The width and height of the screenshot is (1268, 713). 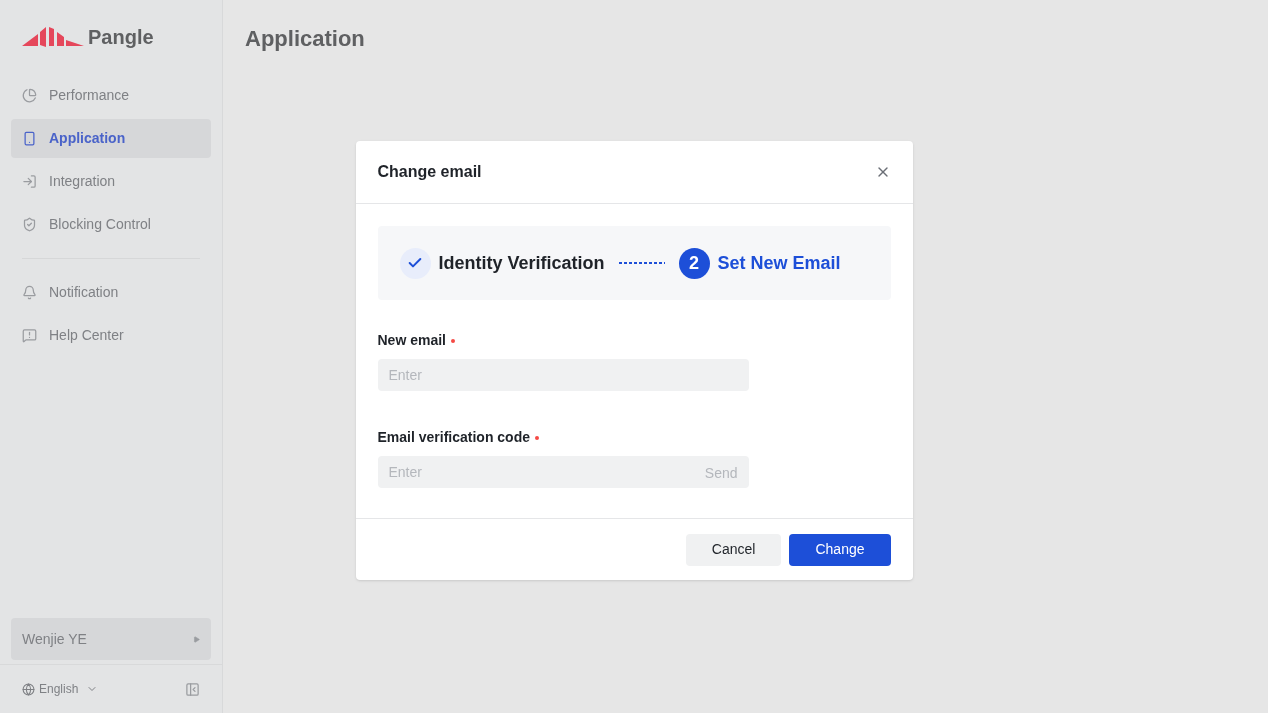 What do you see at coordinates (429, 172) in the screenshot?
I see `dialog-title: Change email` at bounding box center [429, 172].